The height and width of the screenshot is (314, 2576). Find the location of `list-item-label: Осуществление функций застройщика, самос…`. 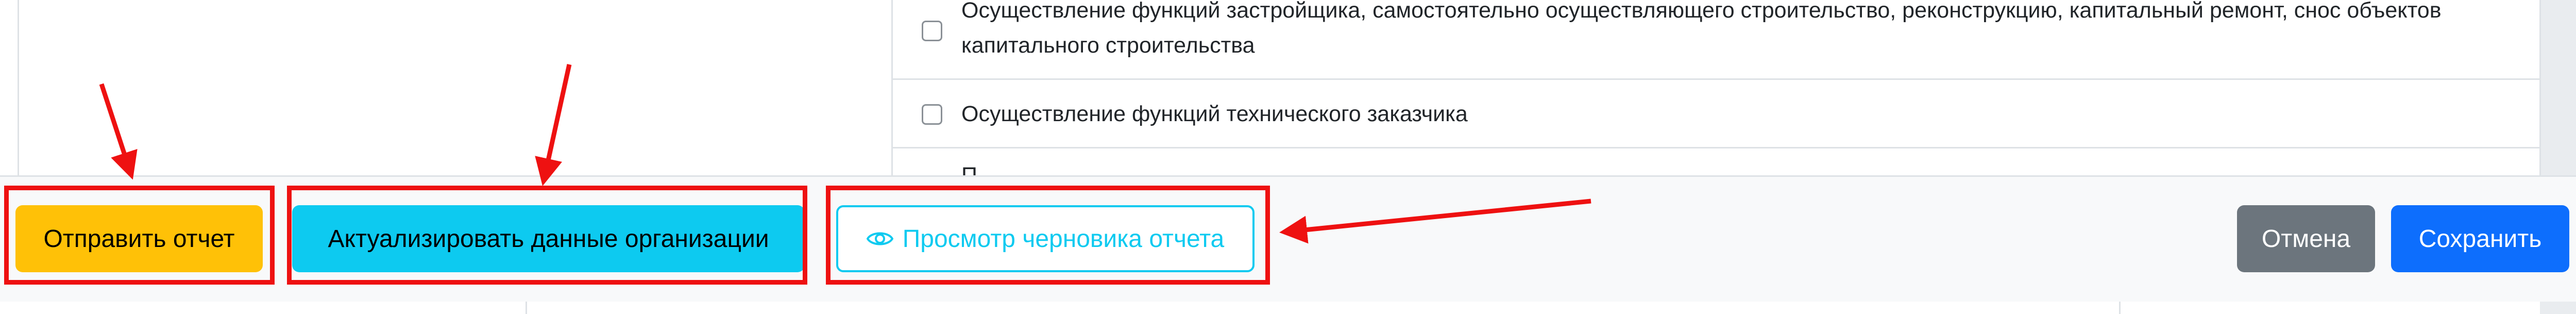

list-item-label: Осуществление функций застройщика, самос… is located at coordinates (1701, 12).